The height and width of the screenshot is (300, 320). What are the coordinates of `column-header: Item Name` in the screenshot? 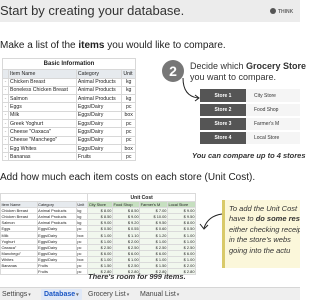 It's located at (42, 74).